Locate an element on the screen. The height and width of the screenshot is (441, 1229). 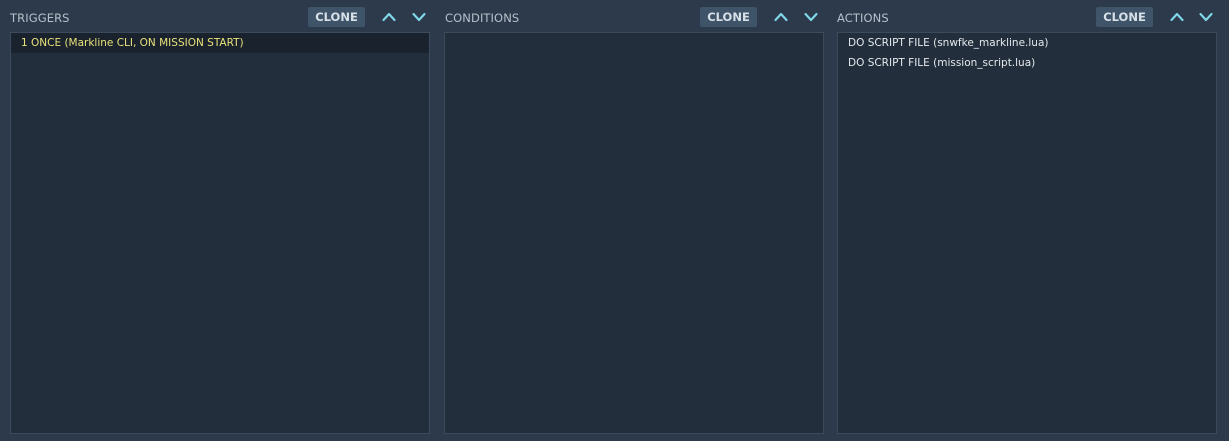
action-list-item: DO SCRIPT FILE (mission_script.lua) is located at coordinates (1027, 63).